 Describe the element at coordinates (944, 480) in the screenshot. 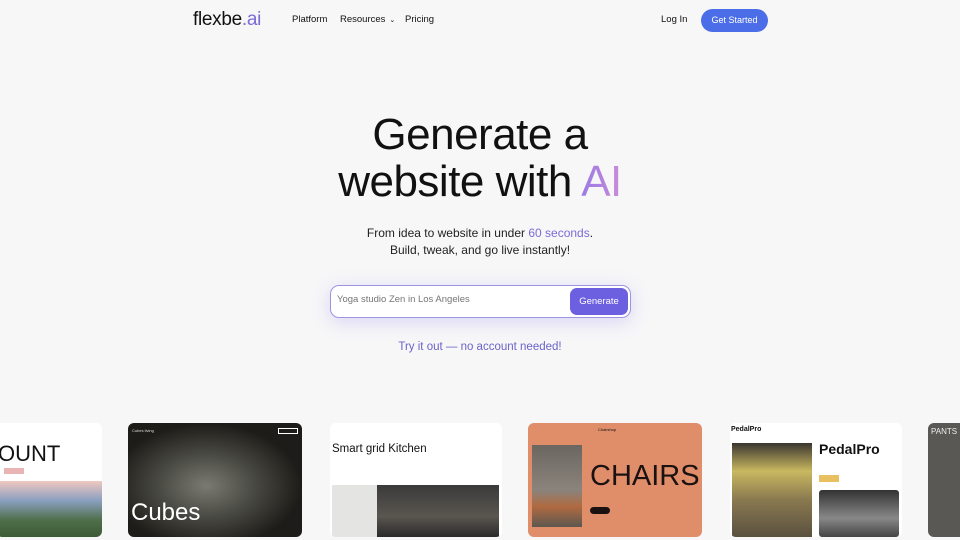

I see `template-card: PANTS` at that location.